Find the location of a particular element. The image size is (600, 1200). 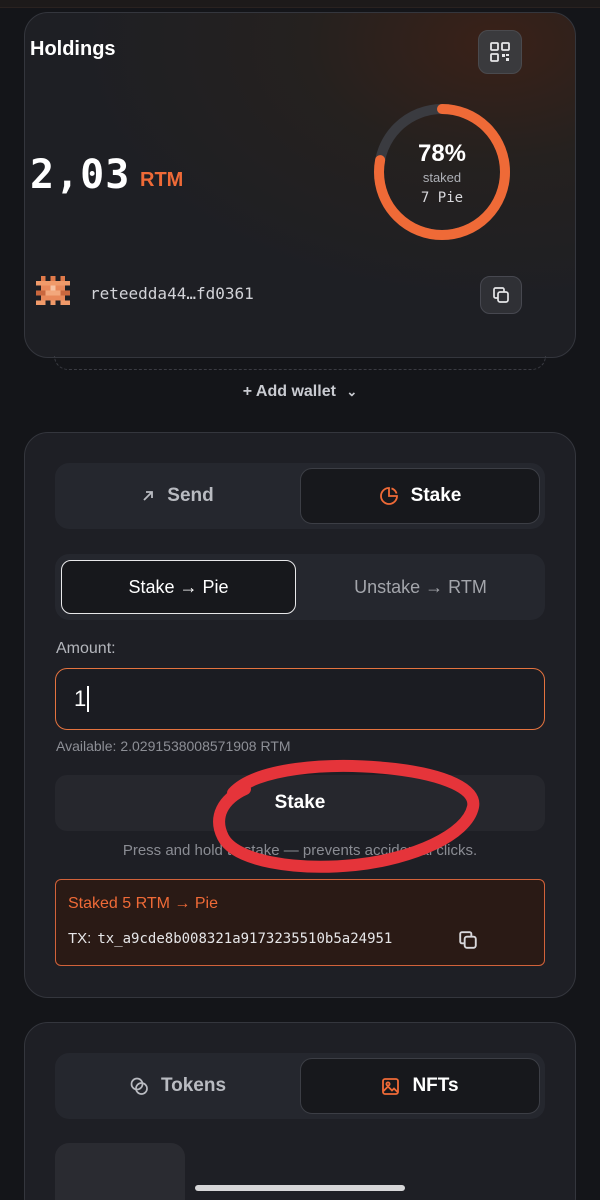

tab-tokens: Tokens is located at coordinates (177, 1086).